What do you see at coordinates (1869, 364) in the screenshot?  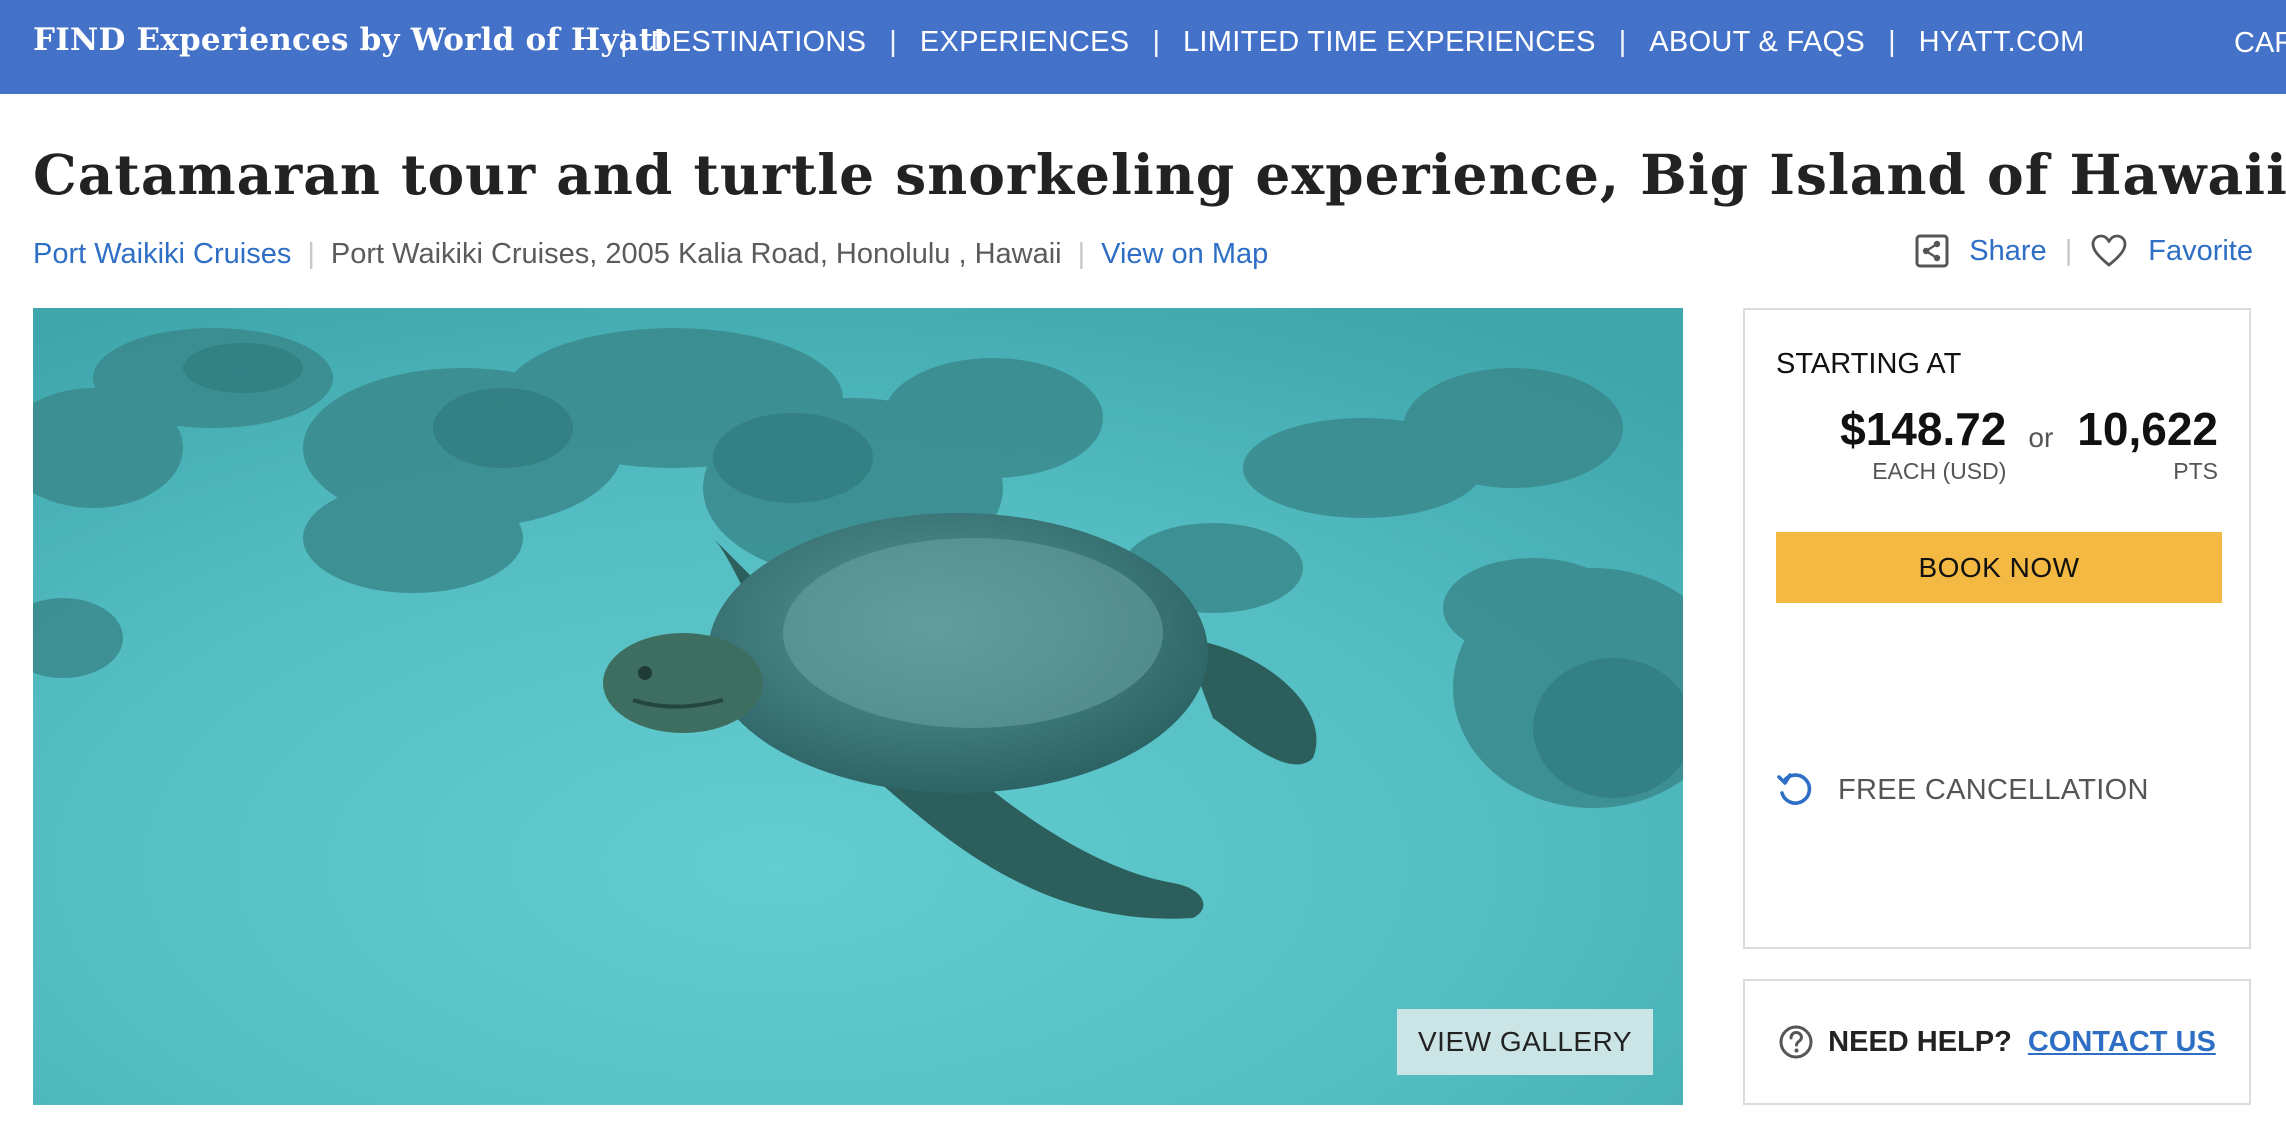 I see `starting-at-label: STARTING AT` at bounding box center [1869, 364].